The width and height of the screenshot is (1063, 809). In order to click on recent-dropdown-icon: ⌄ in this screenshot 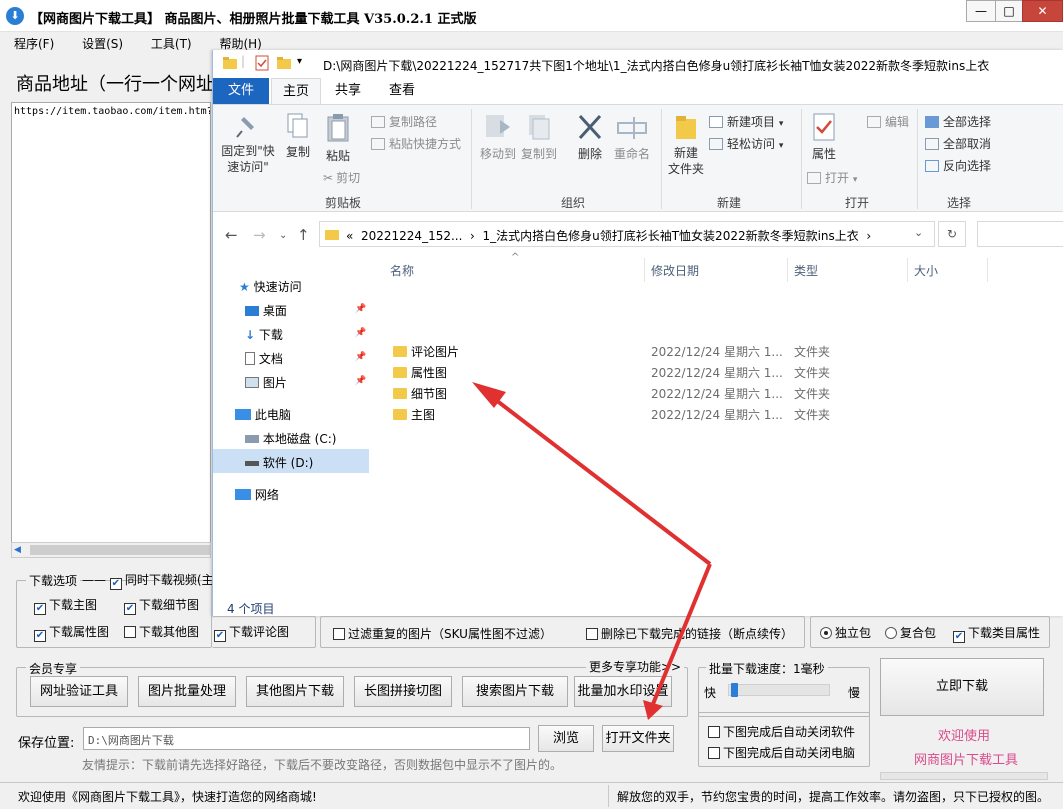, I will do `click(283, 235)`.